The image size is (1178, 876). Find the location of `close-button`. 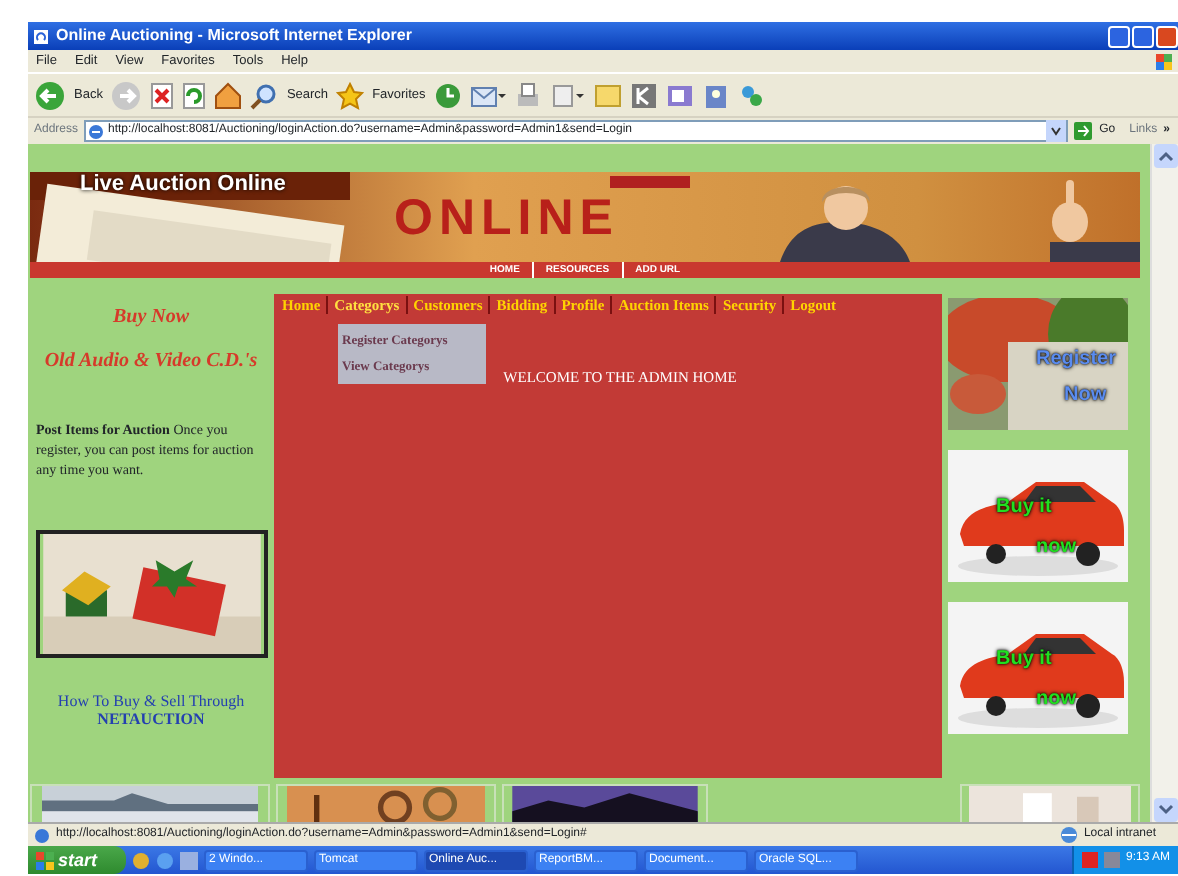

close-button is located at coordinates (1167, 36).